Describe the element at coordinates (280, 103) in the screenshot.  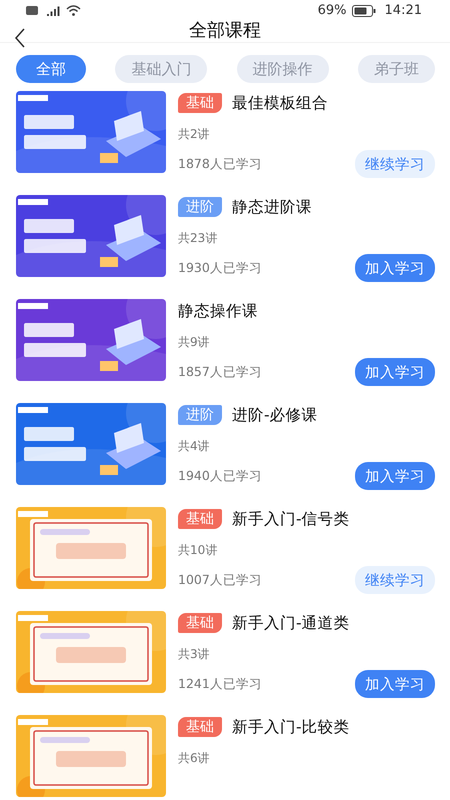
I see `course-title: 最佳模板组合` at that location.